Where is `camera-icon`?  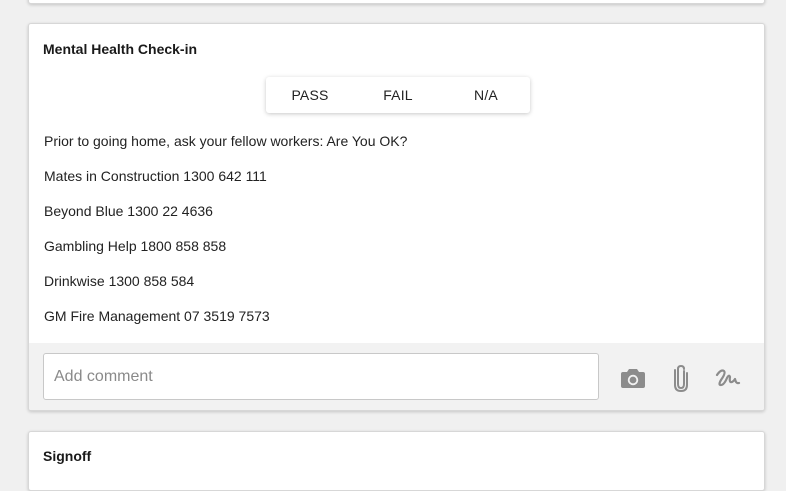
camera-icon is located at coordinates (633, 378).